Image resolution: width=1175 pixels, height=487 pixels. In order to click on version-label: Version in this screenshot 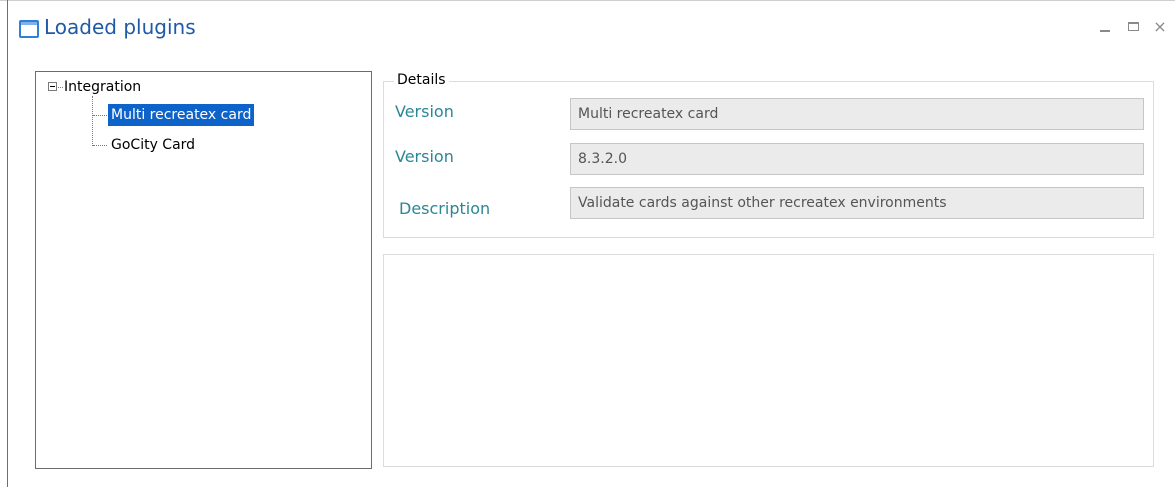, I will do `click(424, 156)`.